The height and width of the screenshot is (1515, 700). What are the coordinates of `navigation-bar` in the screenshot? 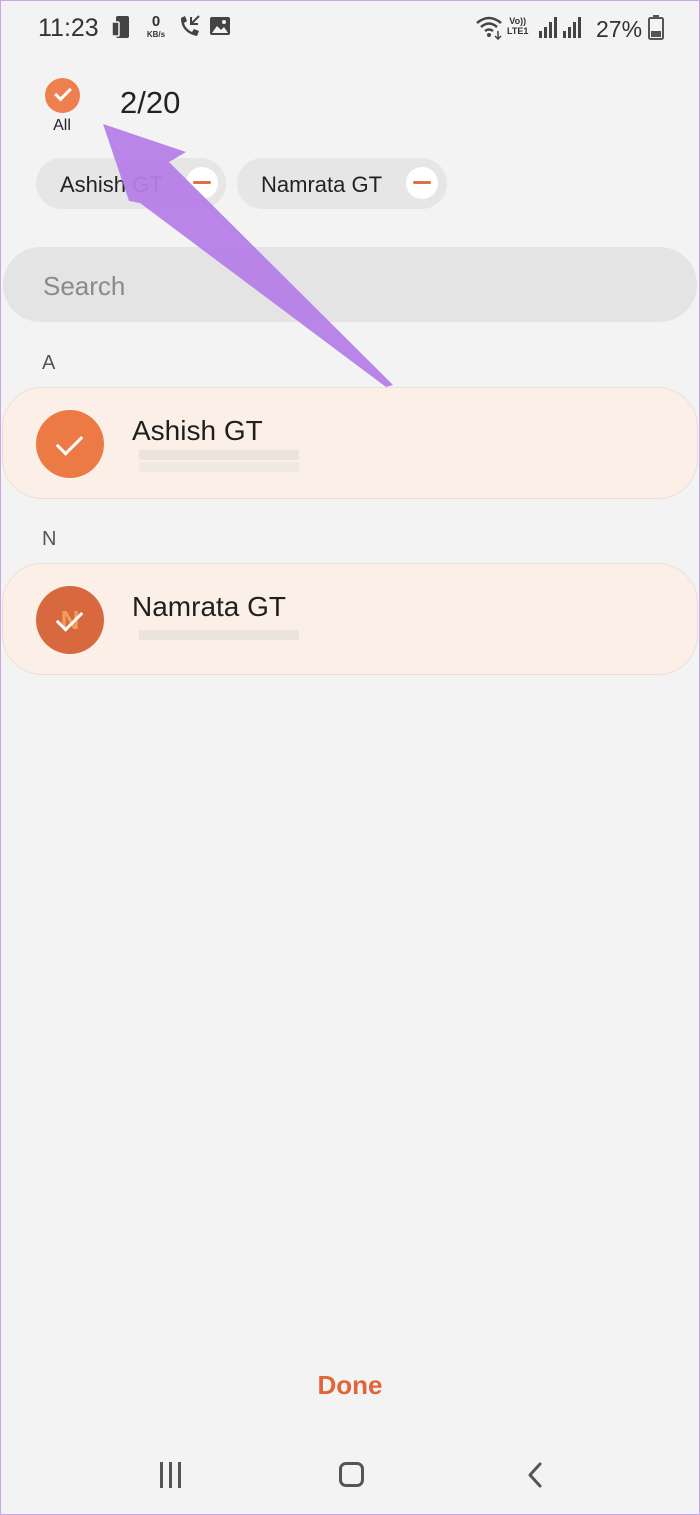 It's located at (350, 1477).